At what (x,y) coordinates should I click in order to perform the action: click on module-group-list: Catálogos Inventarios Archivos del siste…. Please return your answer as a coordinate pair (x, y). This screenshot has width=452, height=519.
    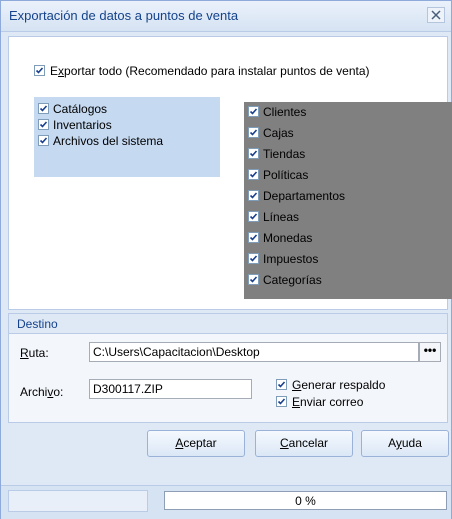
    Looking at the image, I should click on (127, 137).